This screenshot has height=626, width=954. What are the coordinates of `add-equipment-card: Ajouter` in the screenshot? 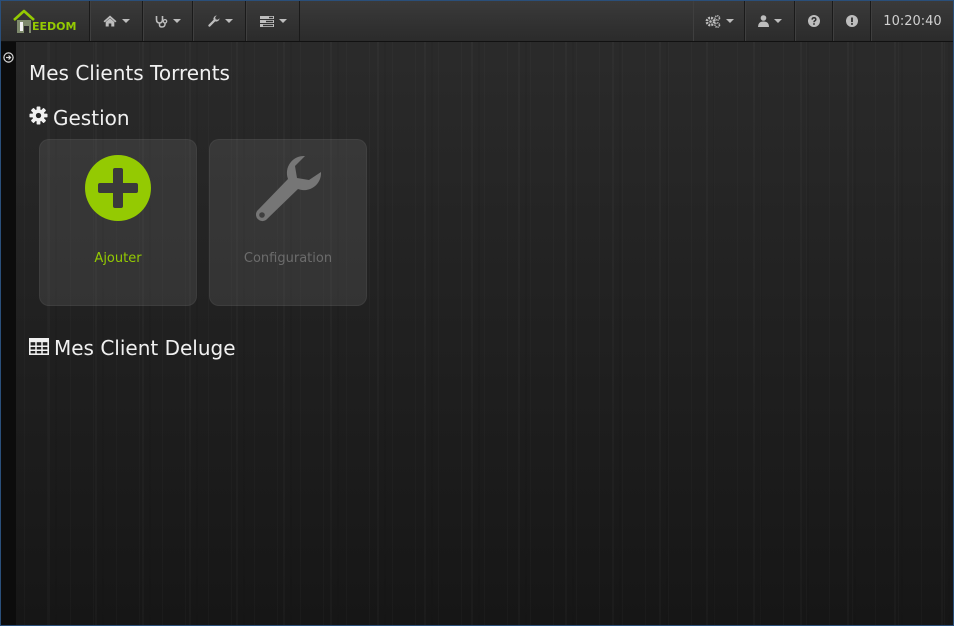 It's located at (118, 222).